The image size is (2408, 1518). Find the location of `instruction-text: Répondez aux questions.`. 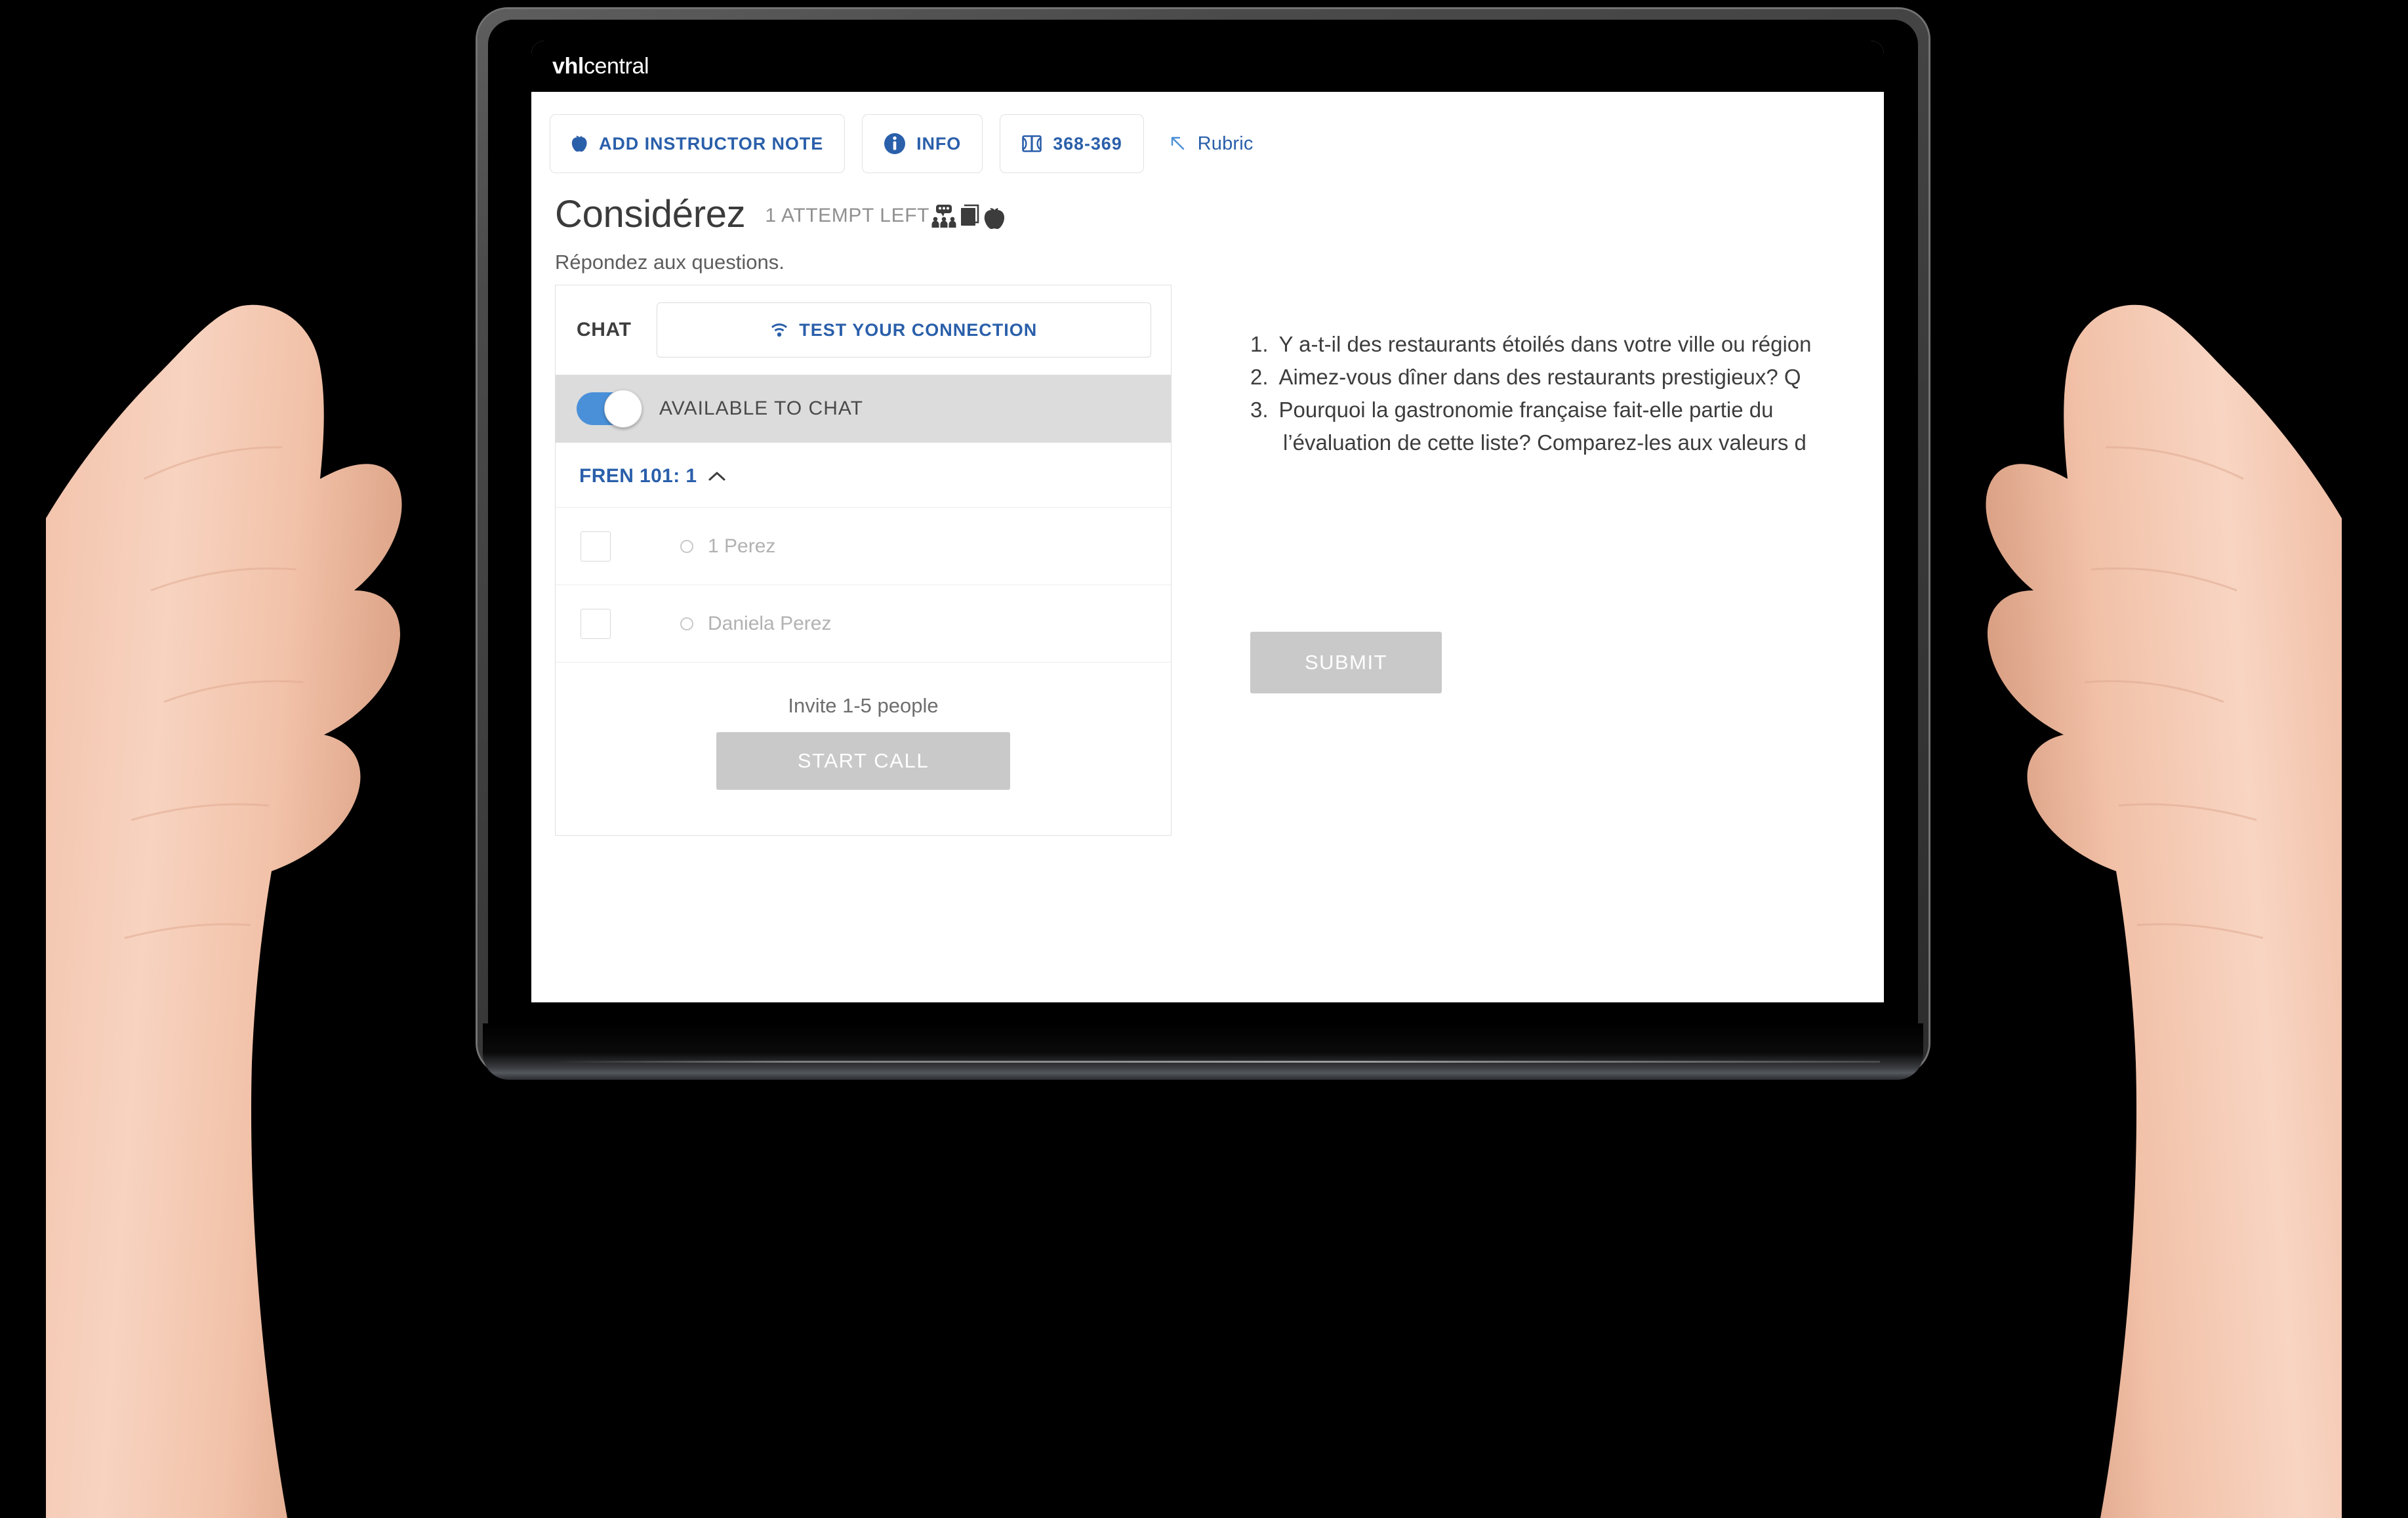

instruction-text: Répondez aux questions. is located at coordinates (670, 262).